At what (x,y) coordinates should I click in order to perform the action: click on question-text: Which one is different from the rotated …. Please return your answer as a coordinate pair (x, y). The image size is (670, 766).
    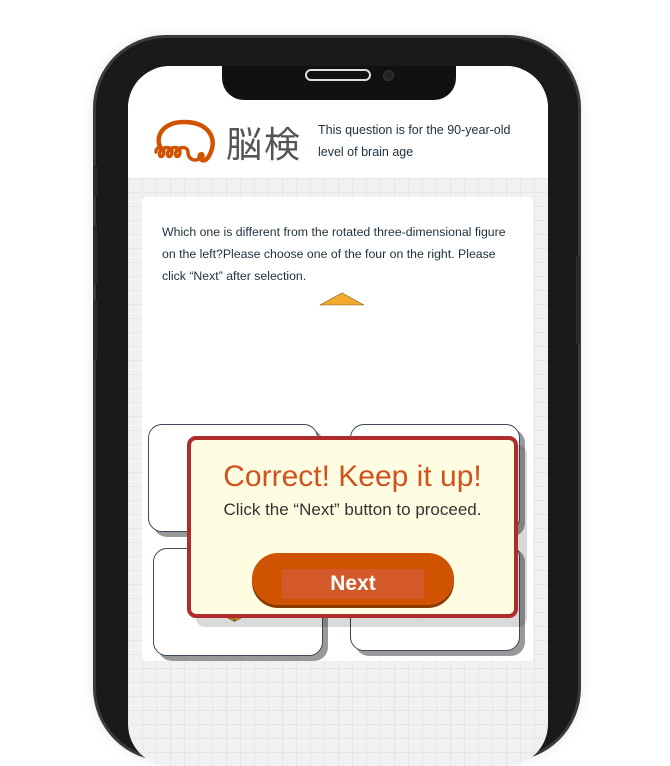
    Looking at the image, I should click on (334, 254).